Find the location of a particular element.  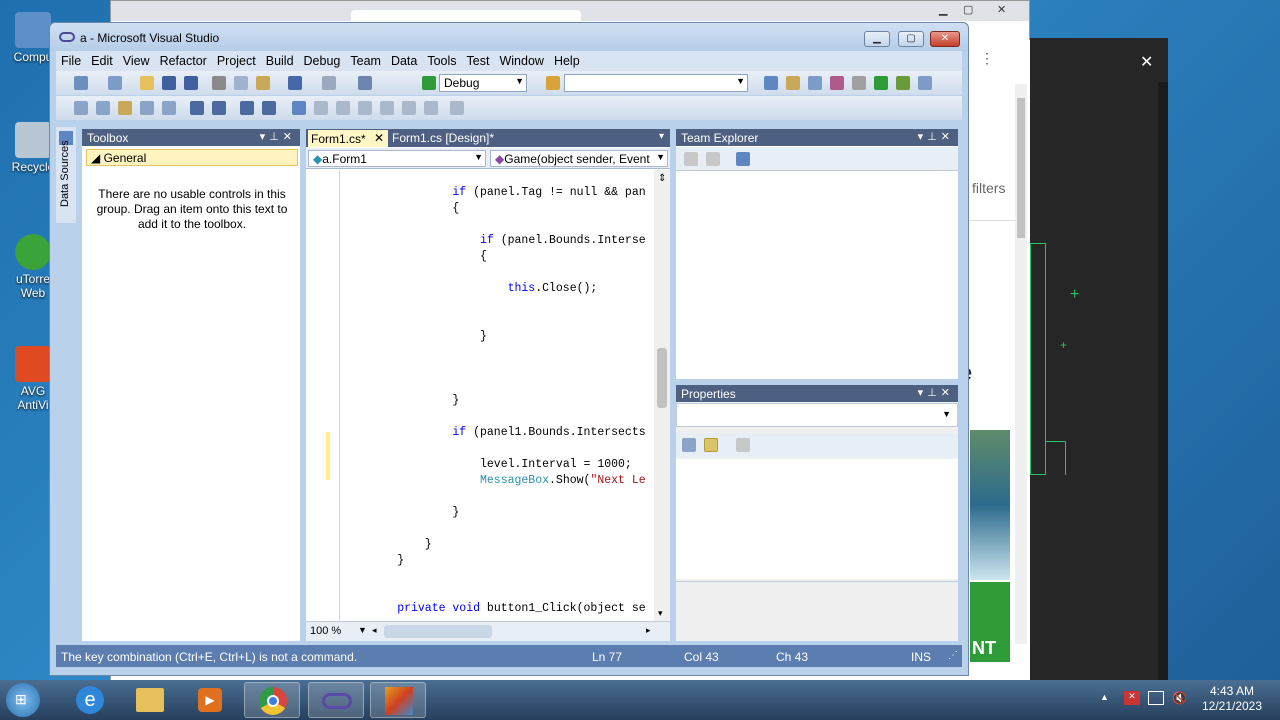

tab-form1-design: Form1.cs [Design]* is located at coordinates (443, 138).